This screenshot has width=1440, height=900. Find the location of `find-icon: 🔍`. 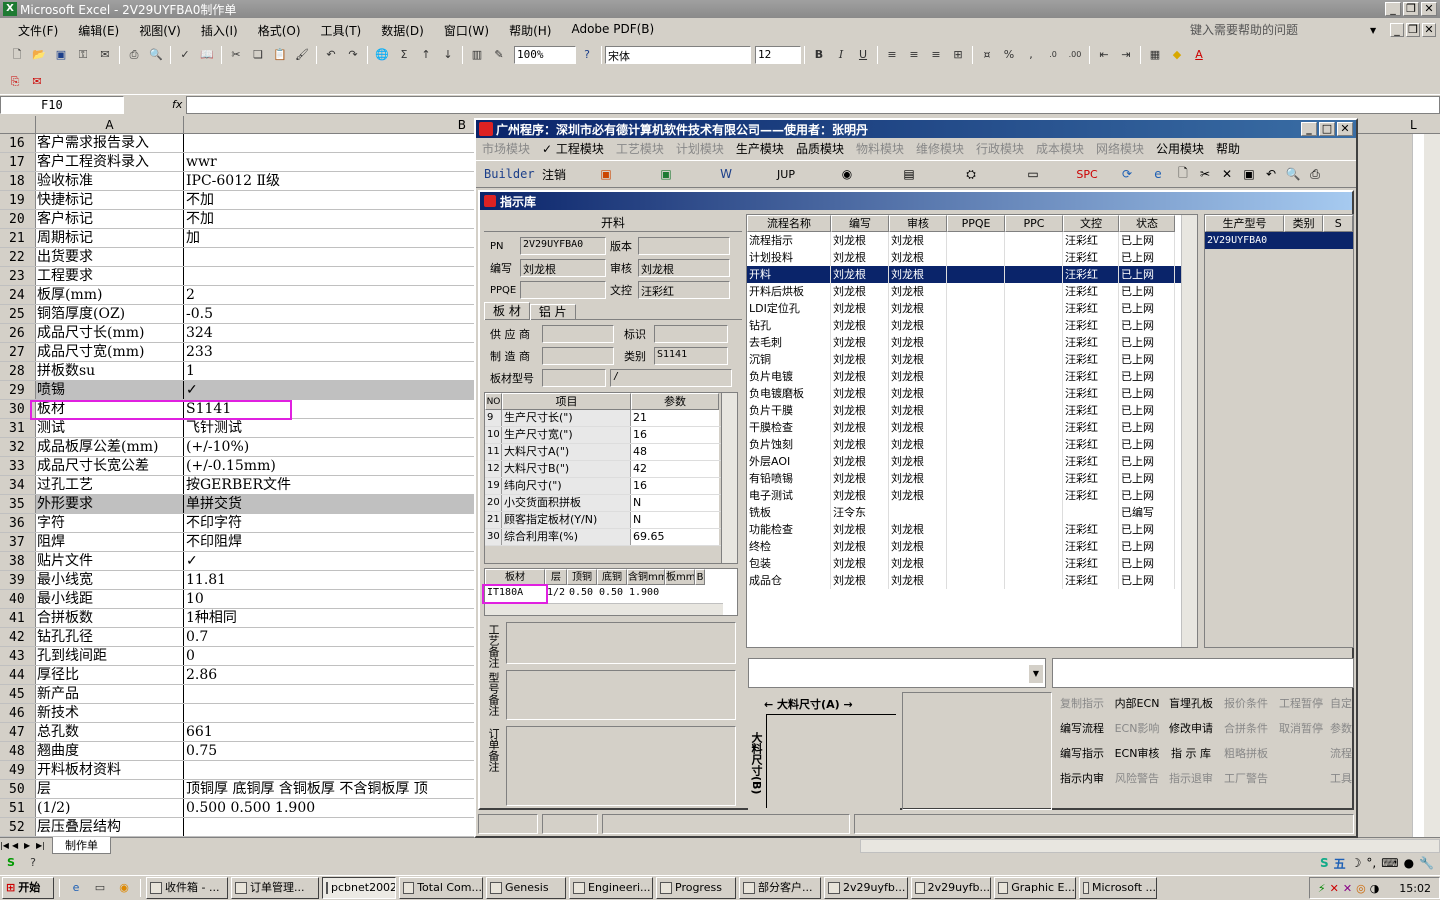

find-icon: 🔍 is located at coordinates (1293, 174).